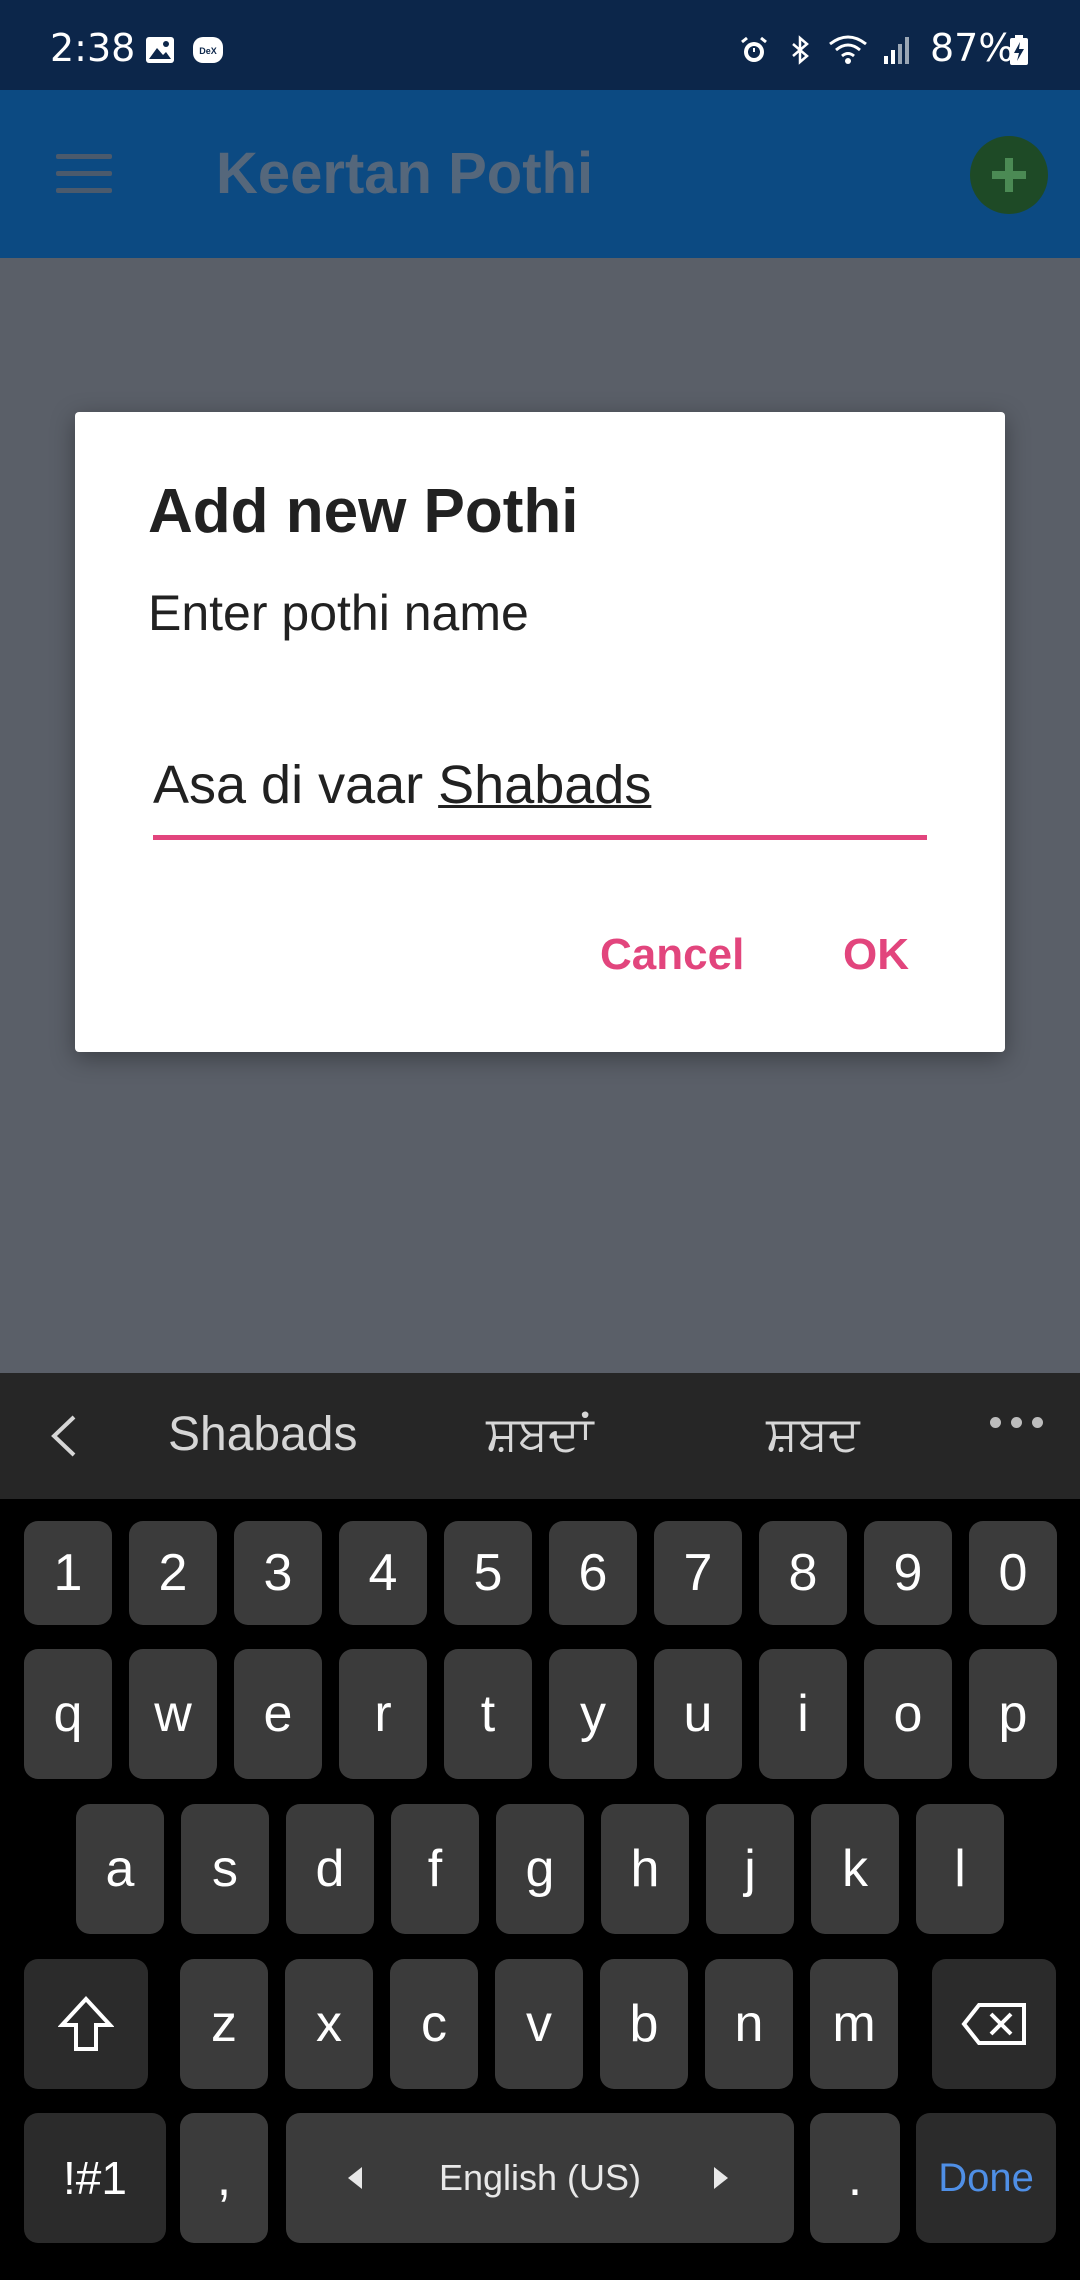 This screenshot has height=2280, width=1080. I want to click on letter-key-p: p, so click(1013, 1714).